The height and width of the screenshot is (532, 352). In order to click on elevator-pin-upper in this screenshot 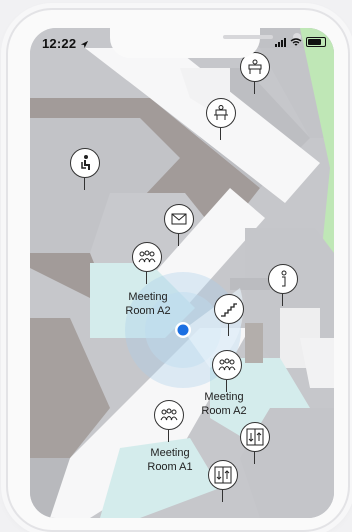, I will do `click(255, 443)`.